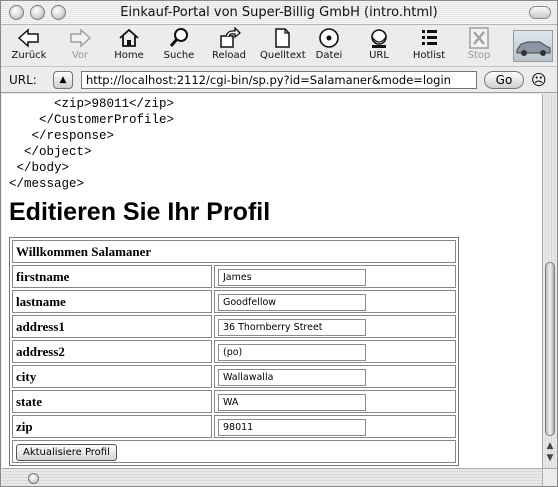 Image resolution: width=558 pixels, height=487 pixels. Describe the element at coordinates (282, 38) in the screenshot. I see `source-icon` at that location.